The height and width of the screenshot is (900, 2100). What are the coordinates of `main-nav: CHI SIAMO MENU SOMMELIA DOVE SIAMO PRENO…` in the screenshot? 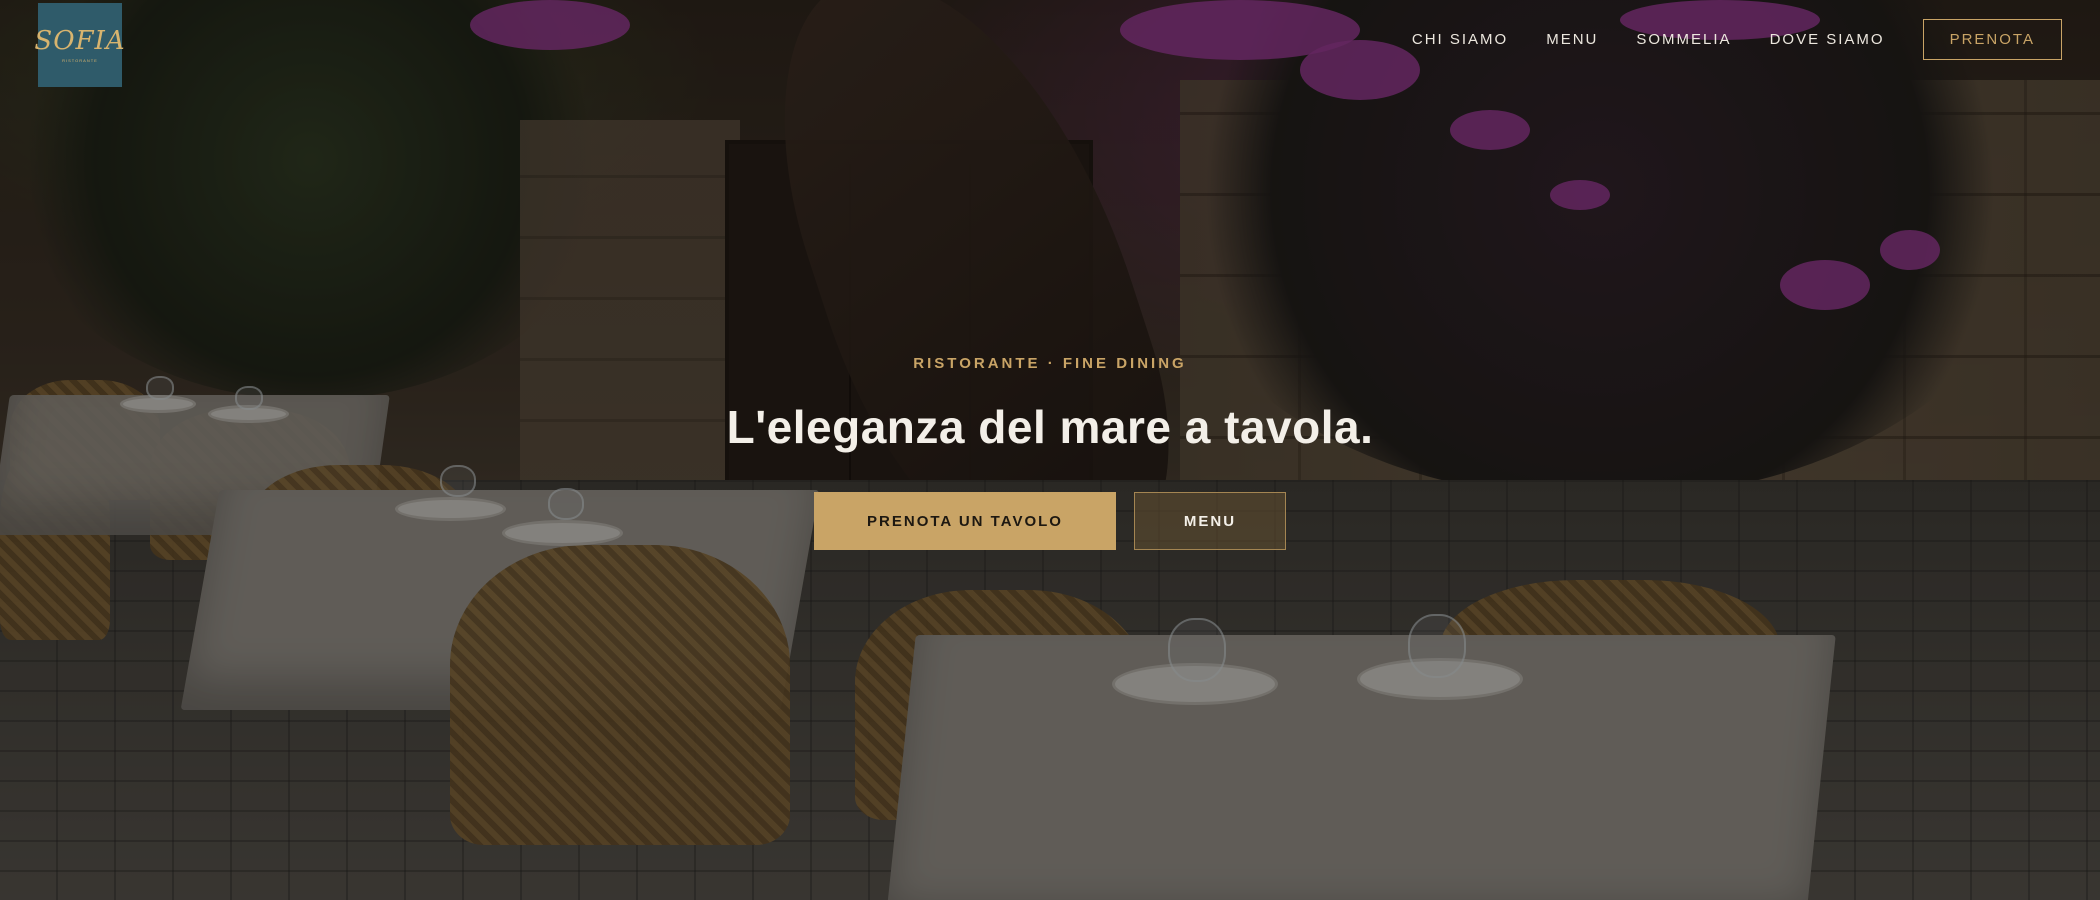 It's located at (1718, 39).